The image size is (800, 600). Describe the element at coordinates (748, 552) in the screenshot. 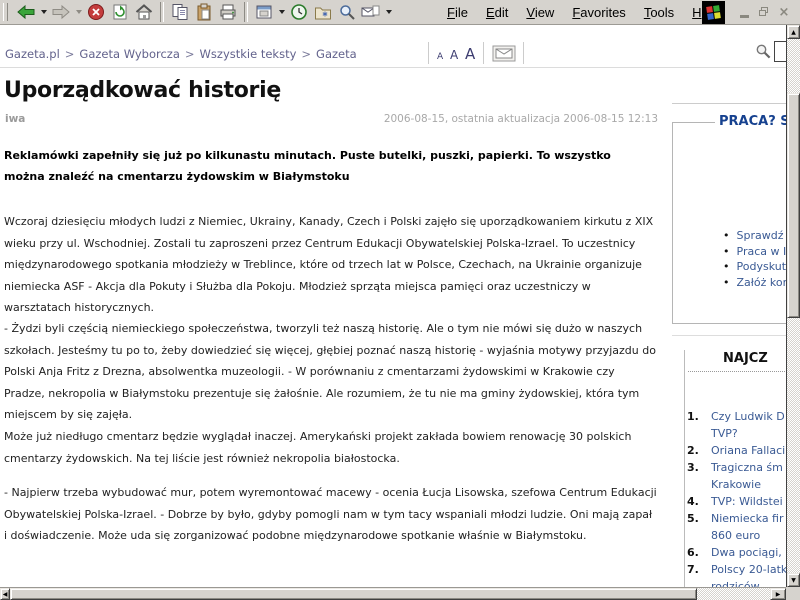

I see `most-read-link: Dwa pociągi,` at that location.